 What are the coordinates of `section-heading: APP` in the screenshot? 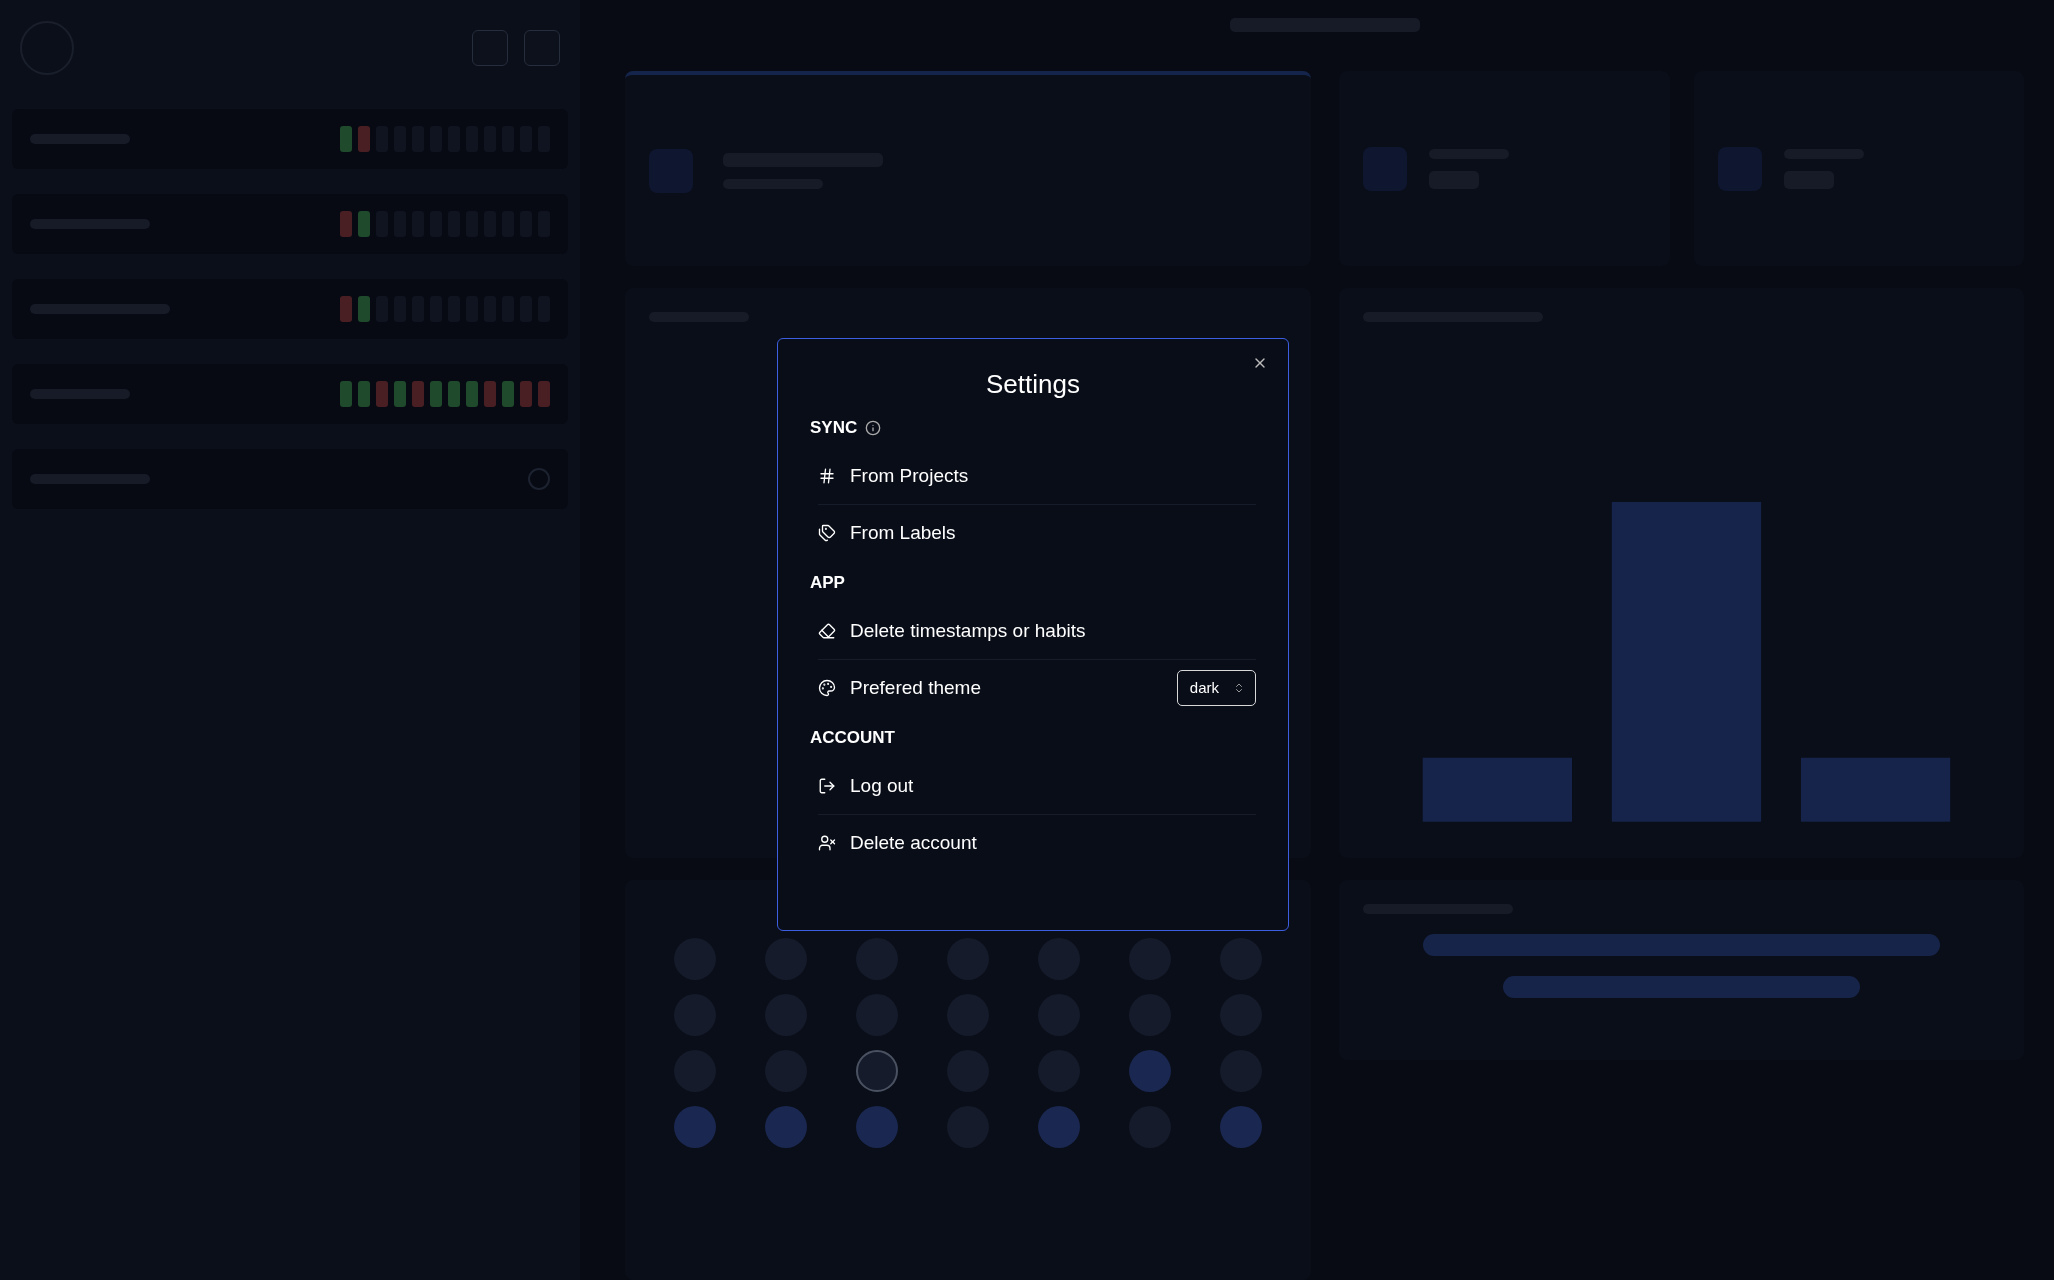 It's located at (827, 582).